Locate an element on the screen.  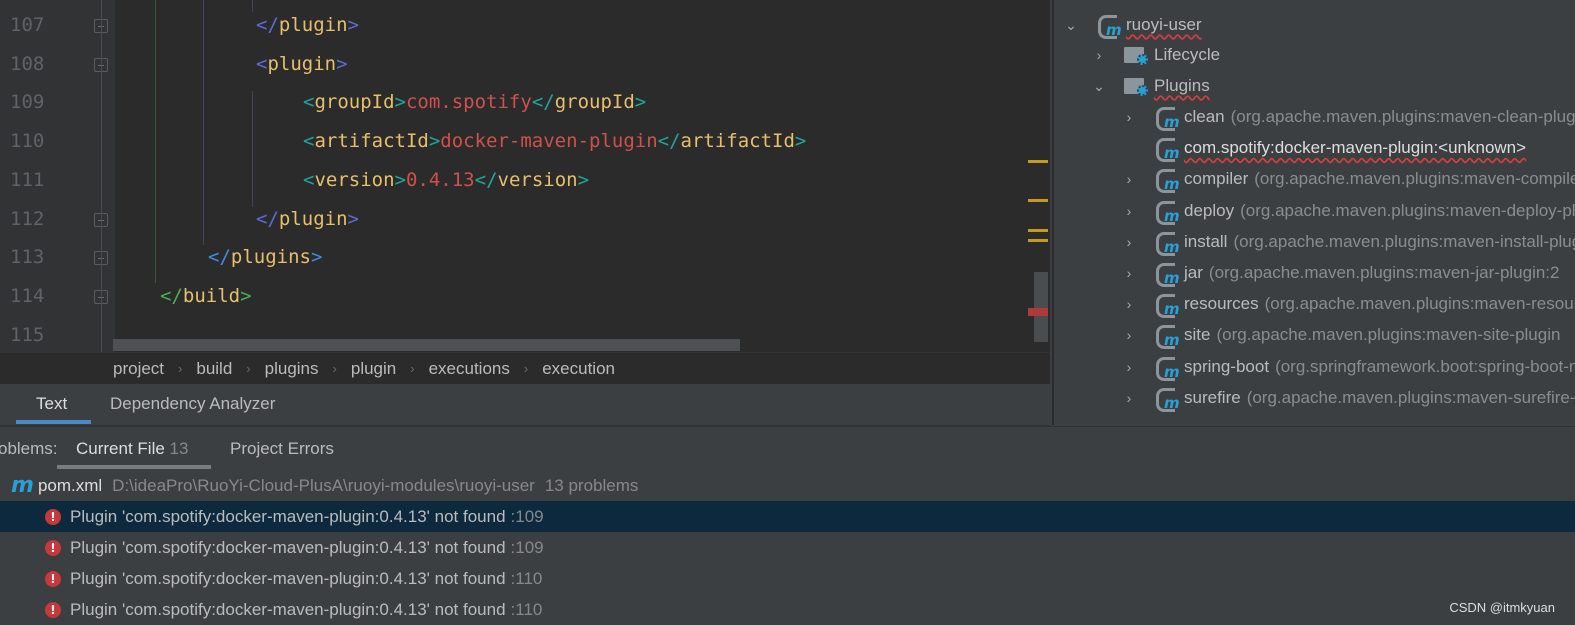
horizontal-scrollbar is located at coordinates (426, 345).